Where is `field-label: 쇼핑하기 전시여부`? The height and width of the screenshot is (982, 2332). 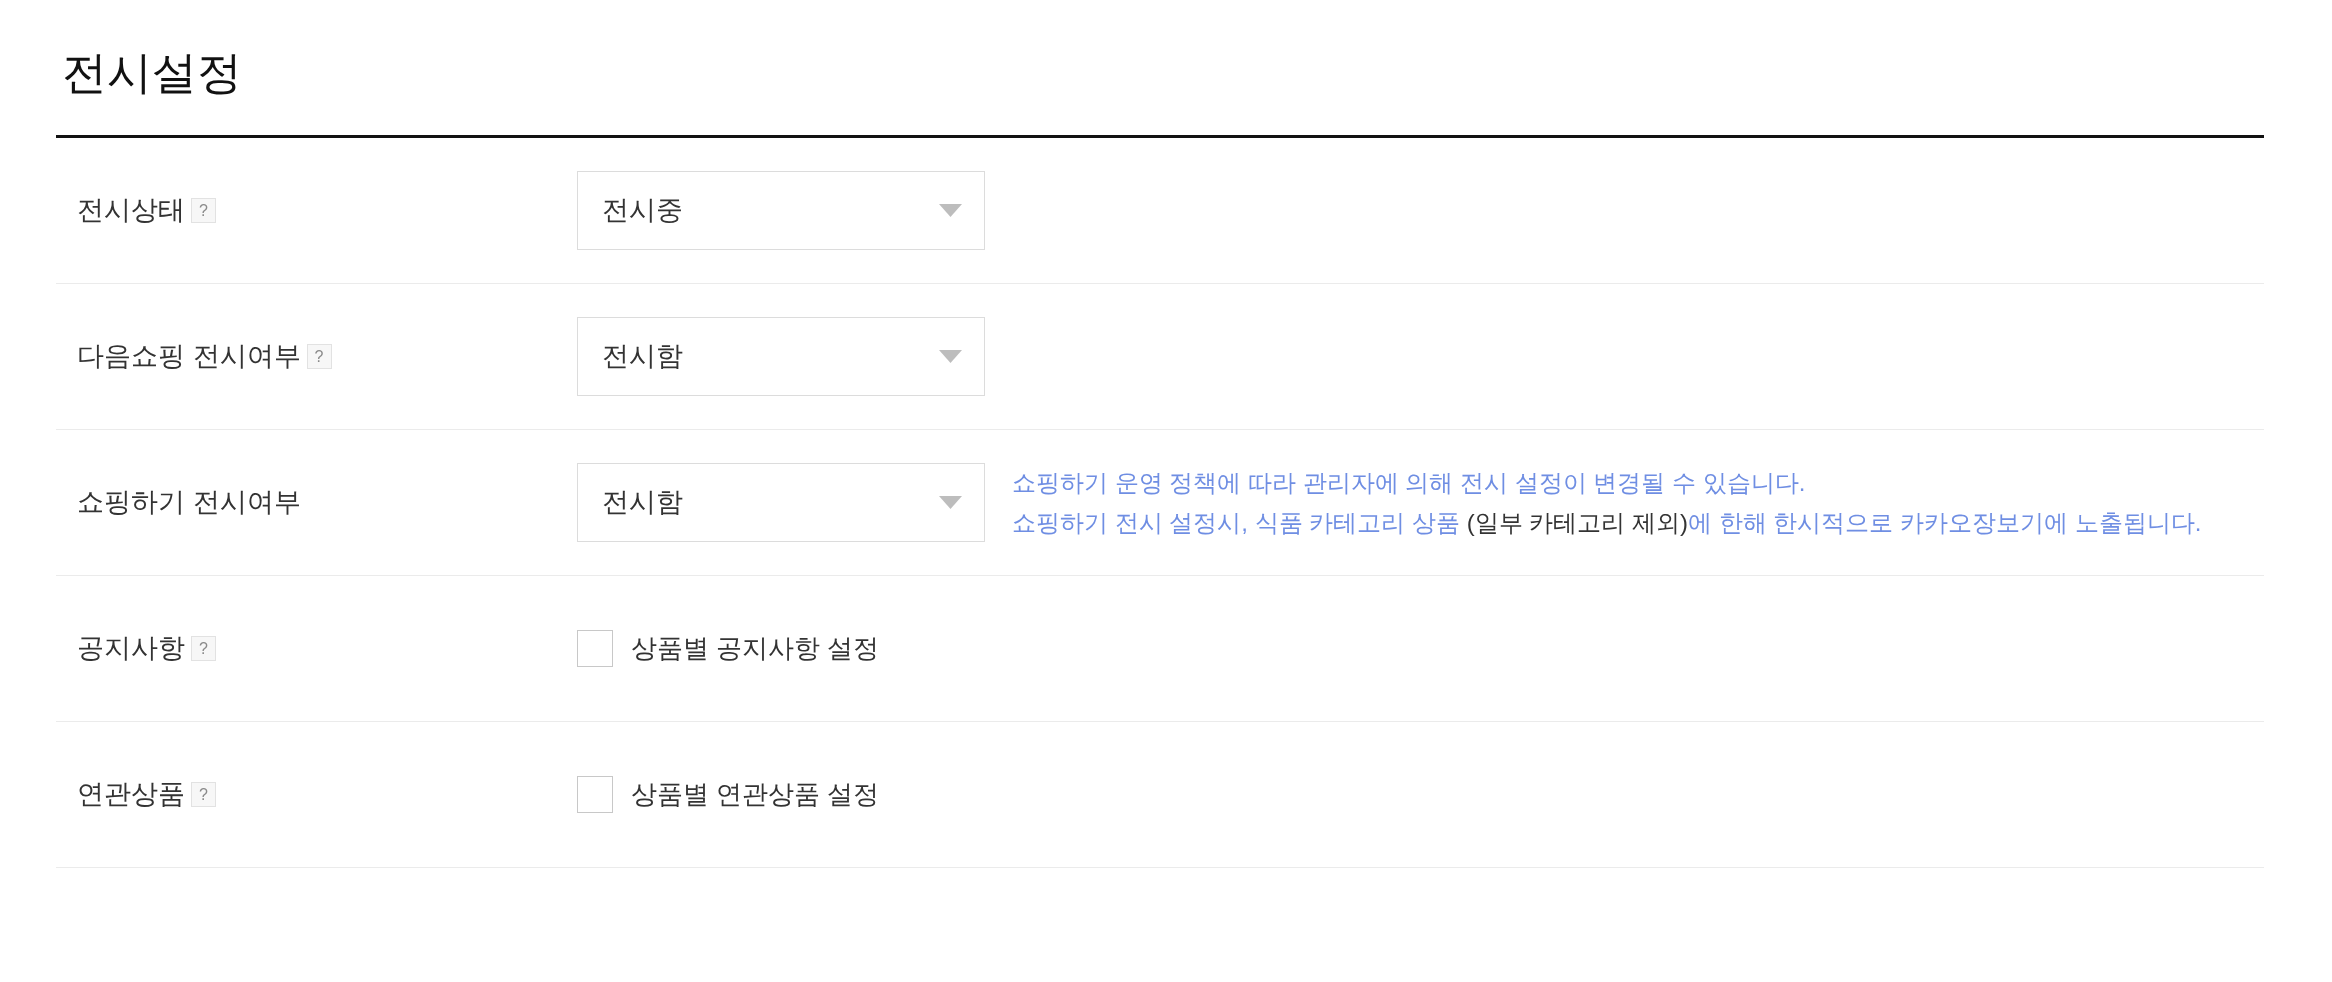
field-label: 쇼핑하기 전시여부 is located at coordinates (189, 503).